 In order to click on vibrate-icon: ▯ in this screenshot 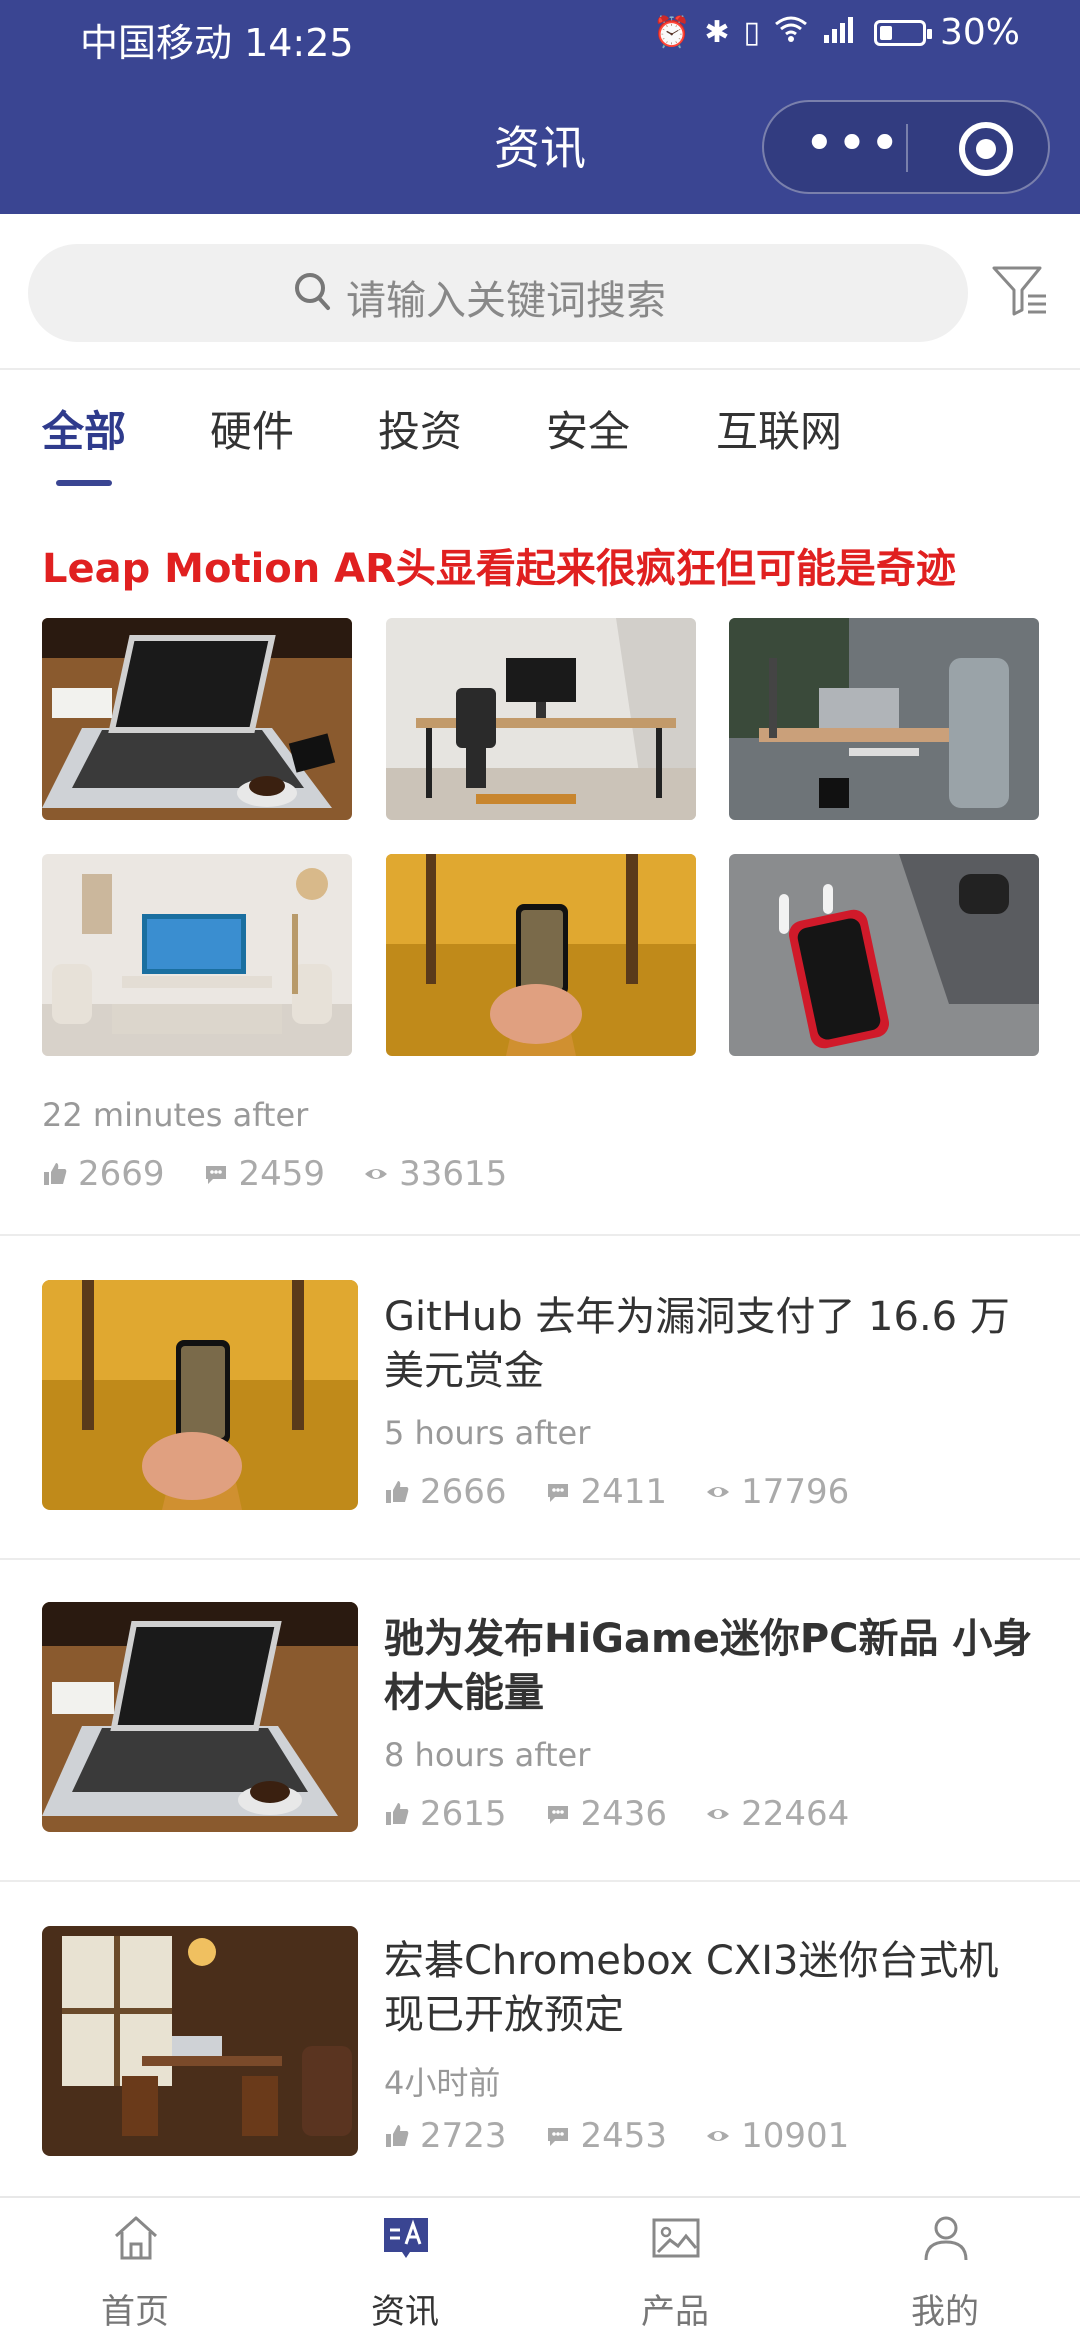, I will do `click(751, 32)`.